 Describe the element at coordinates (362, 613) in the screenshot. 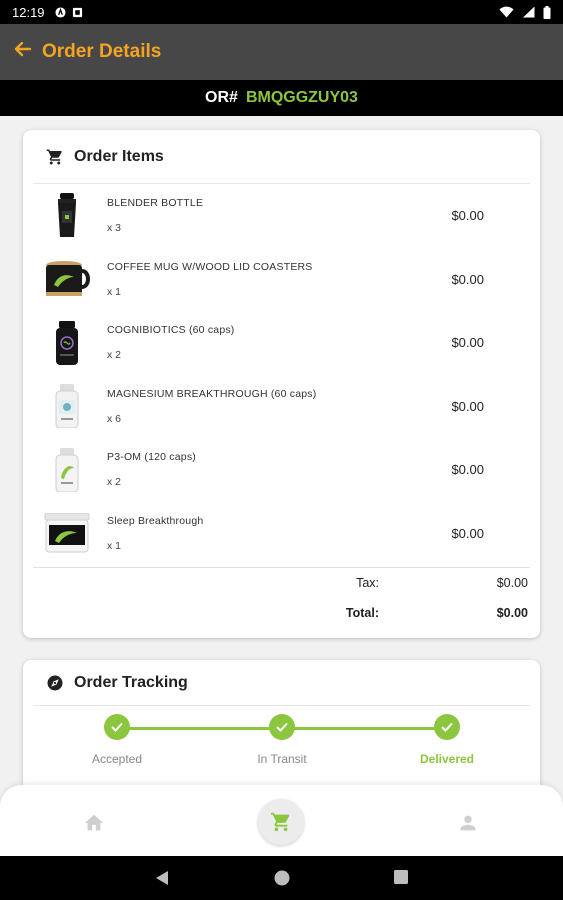

I see `total-label: Total:` at that location.